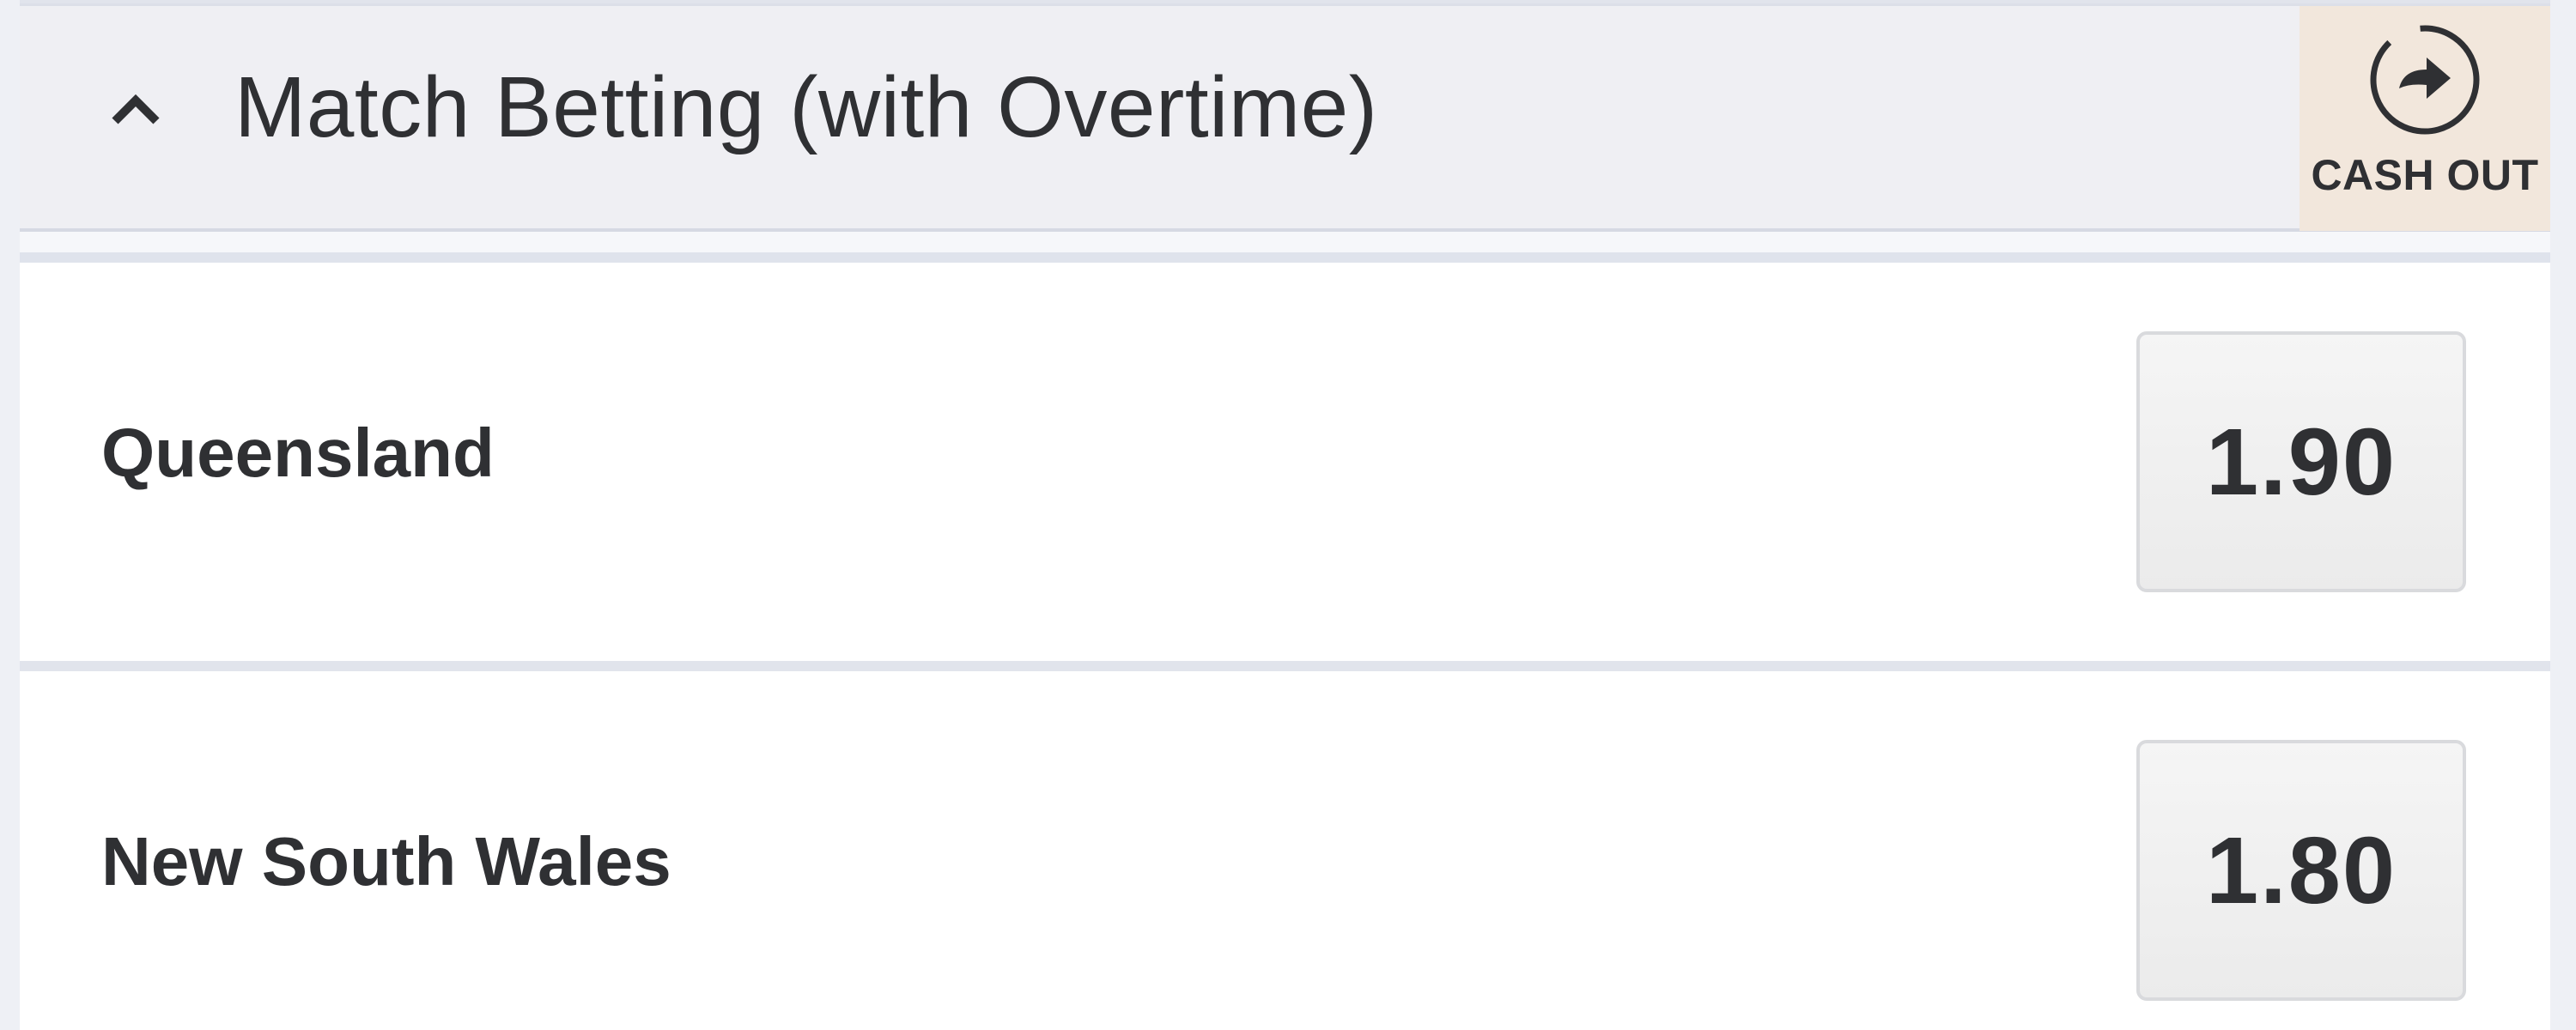 The height and width of the screenshot is (1030, 2576). Describe the element at coordinates (2425, 80) in the screenshot. I see `cashout-arrow-icon` at that location.